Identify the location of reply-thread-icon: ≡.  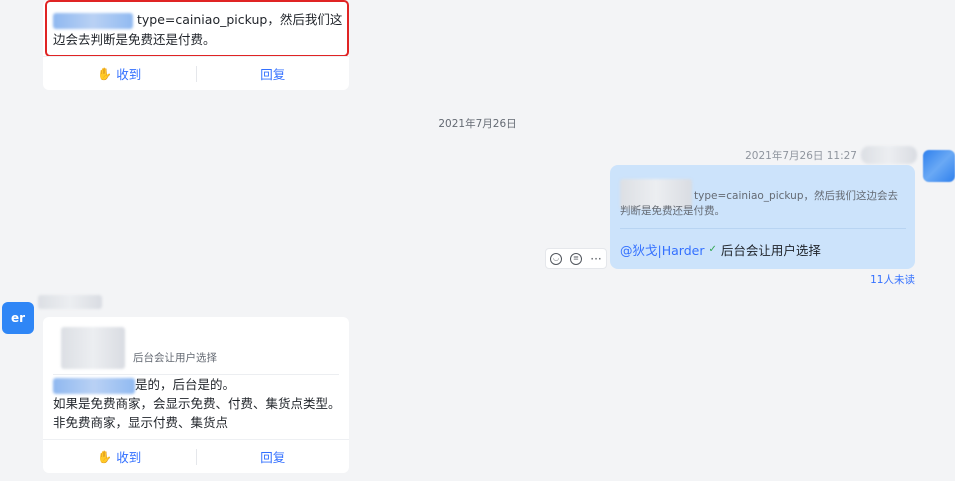
(576, 258).